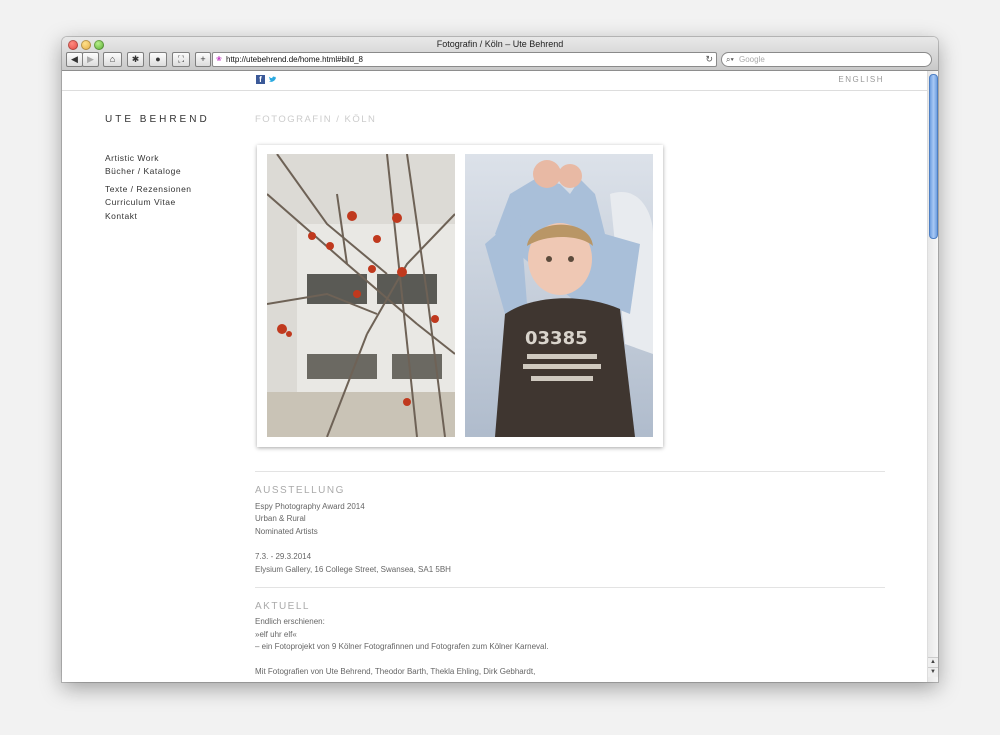 The width and height of the screenshot is (1000, 735). I want to click on ausstellung-line: Nominated Artists, so click(286, 531).